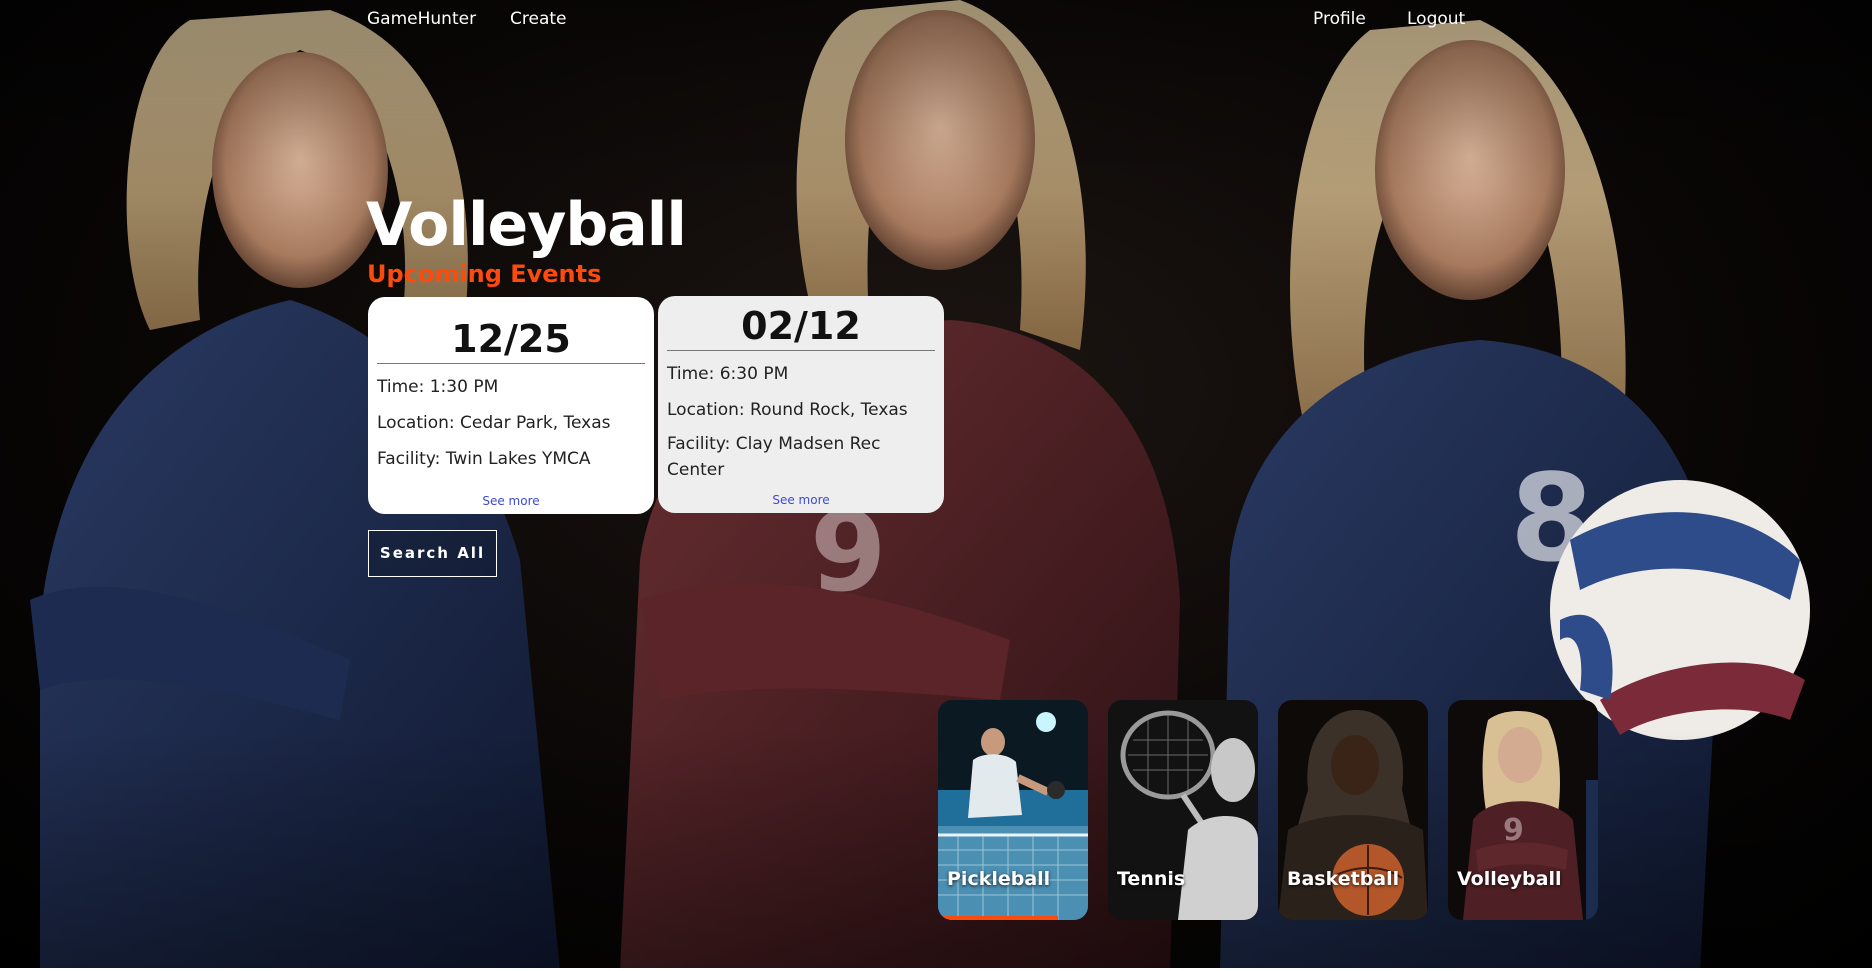 This screenshot has width=1872, height=971. I want to click on nav-brand-link: GameHunter, so click(421, 19).